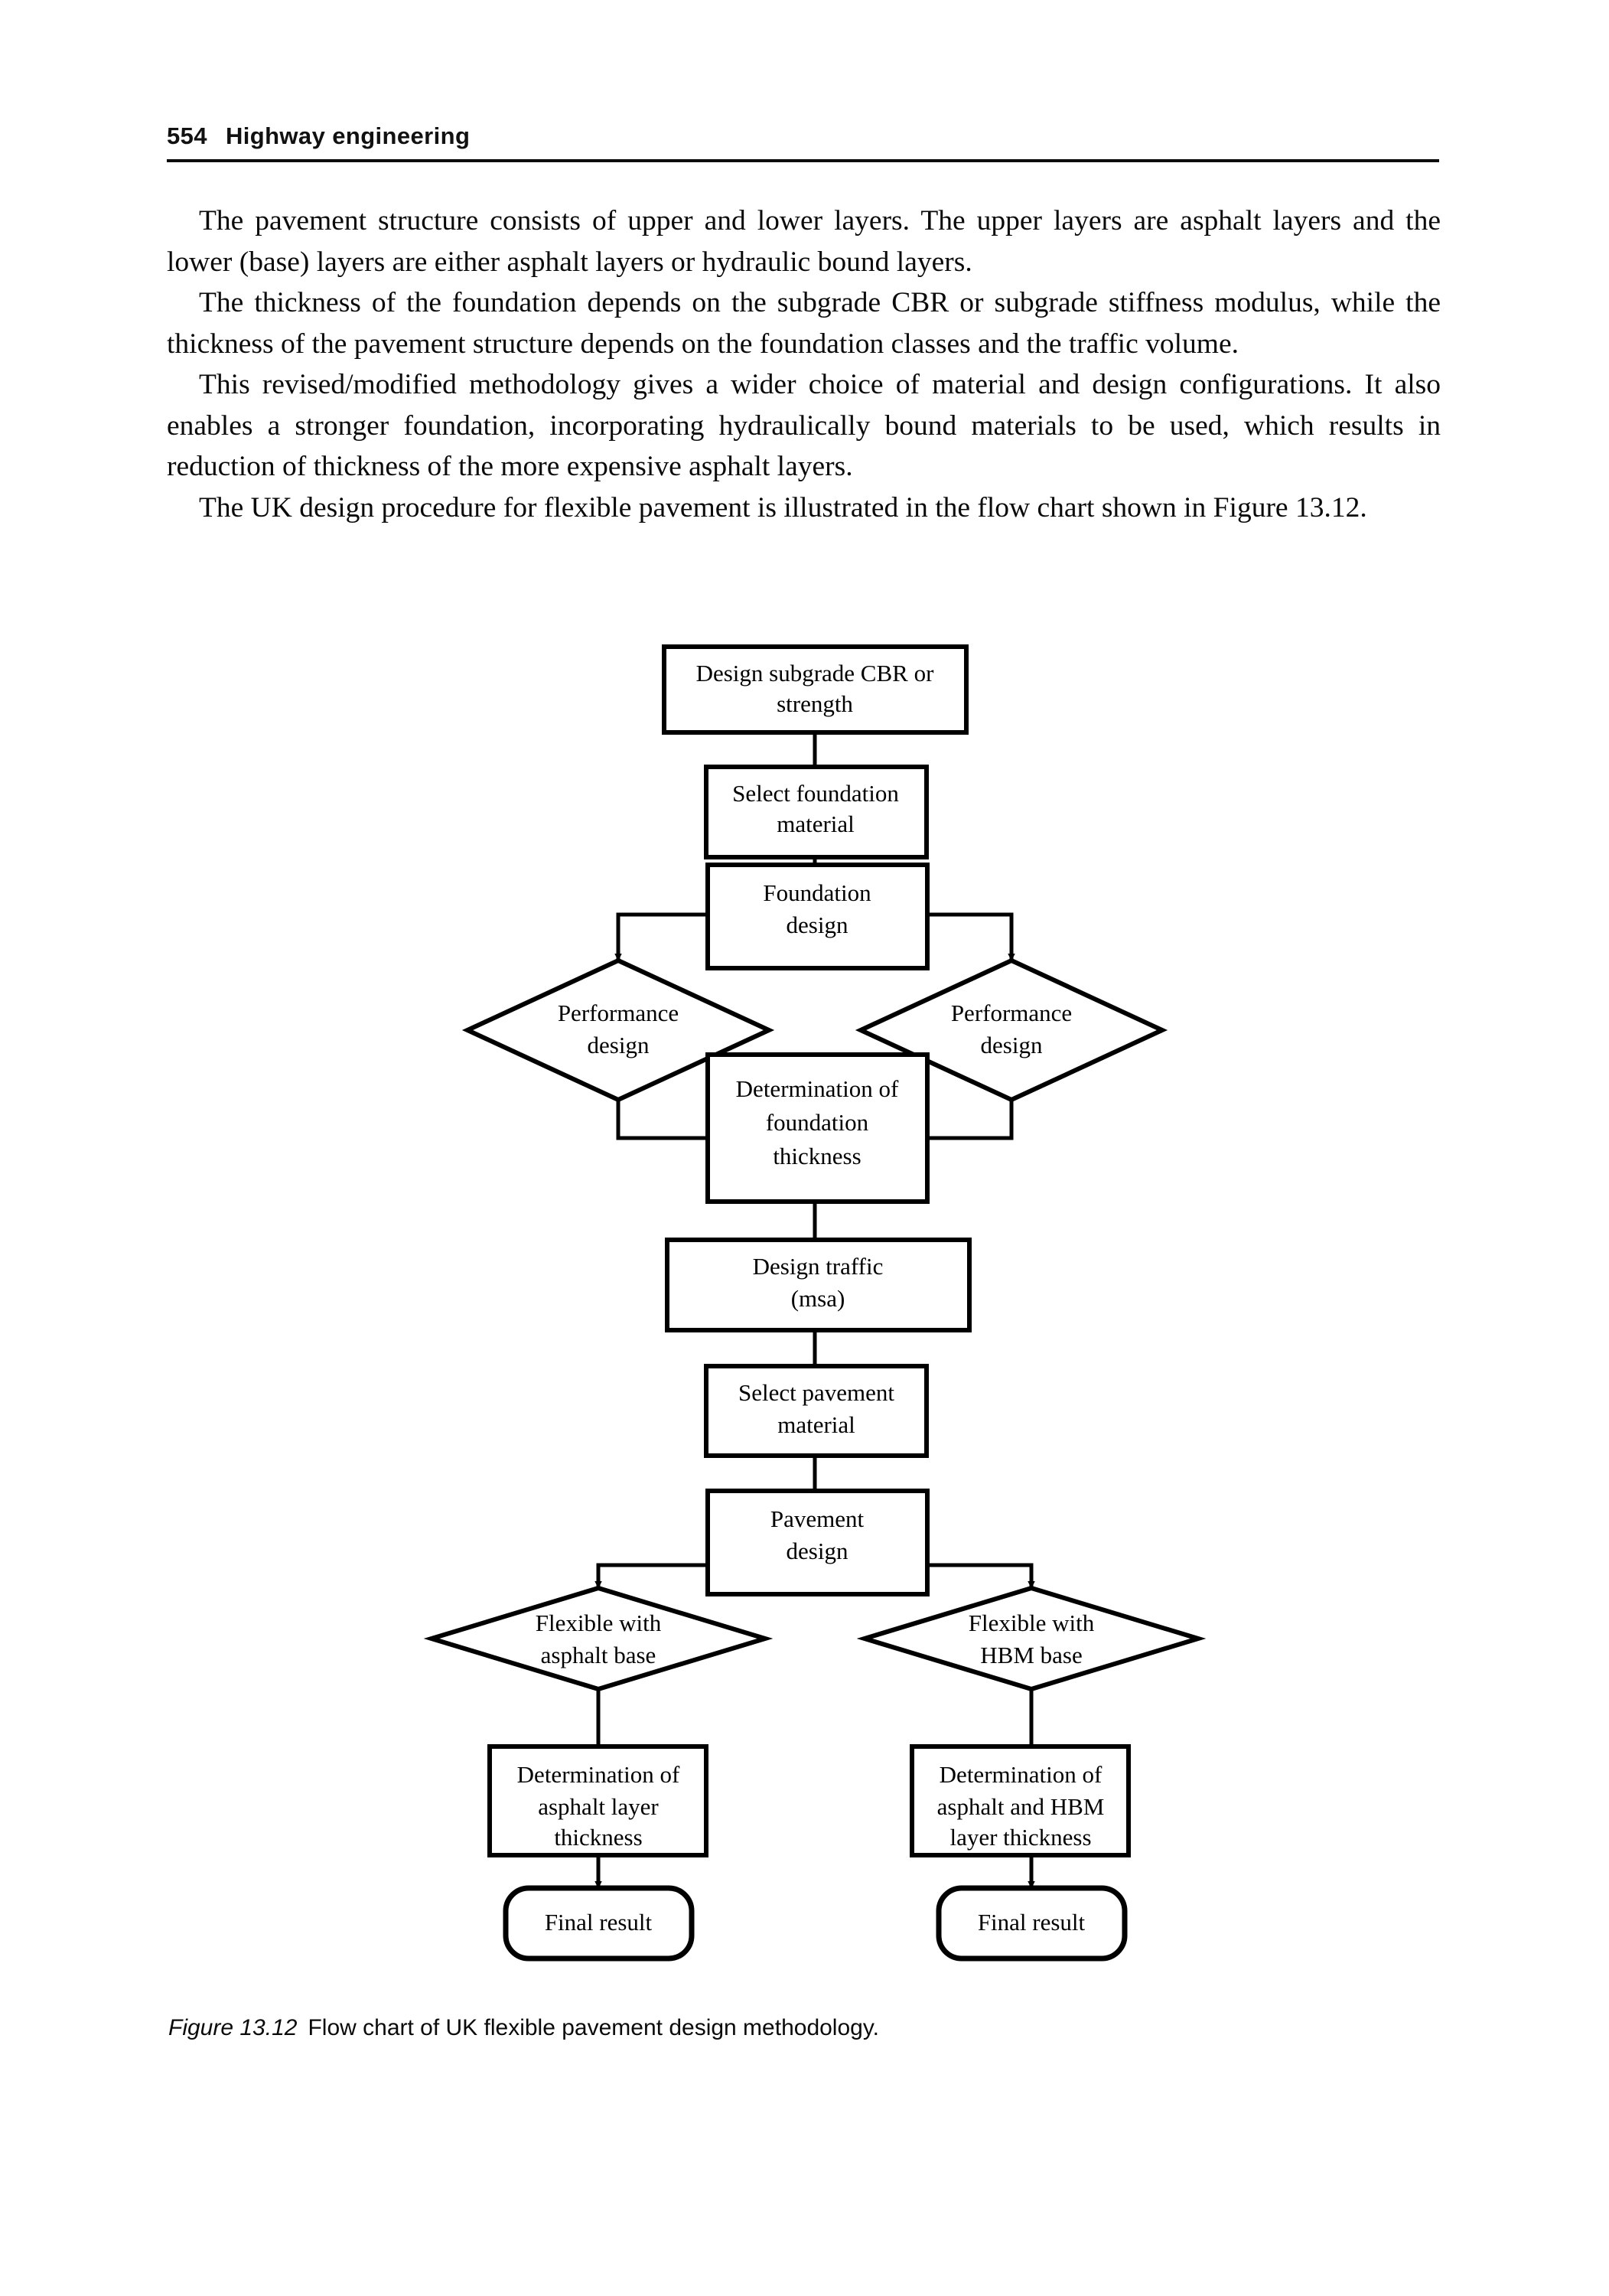  What do you see at coordinates (816, 1392) in the screenshot?
I see `node-label-line: Select pavement` at bounding box center [816, 1392].